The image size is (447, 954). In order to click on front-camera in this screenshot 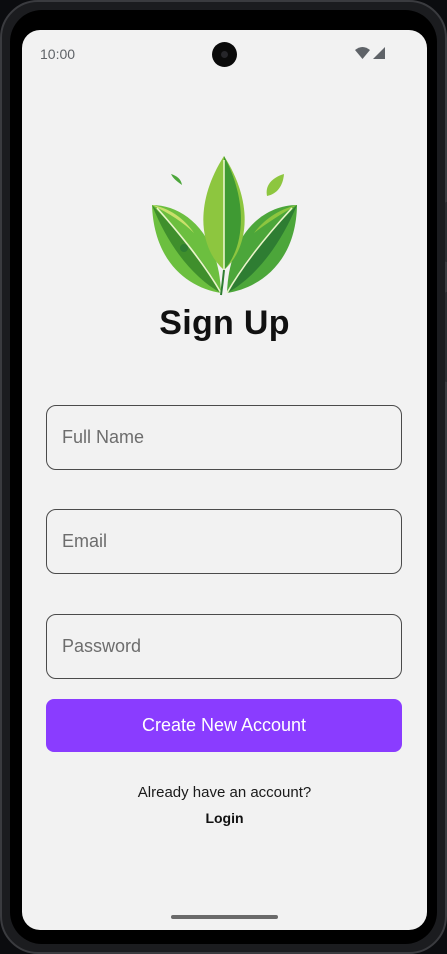, I will do `click(224, 54)`.